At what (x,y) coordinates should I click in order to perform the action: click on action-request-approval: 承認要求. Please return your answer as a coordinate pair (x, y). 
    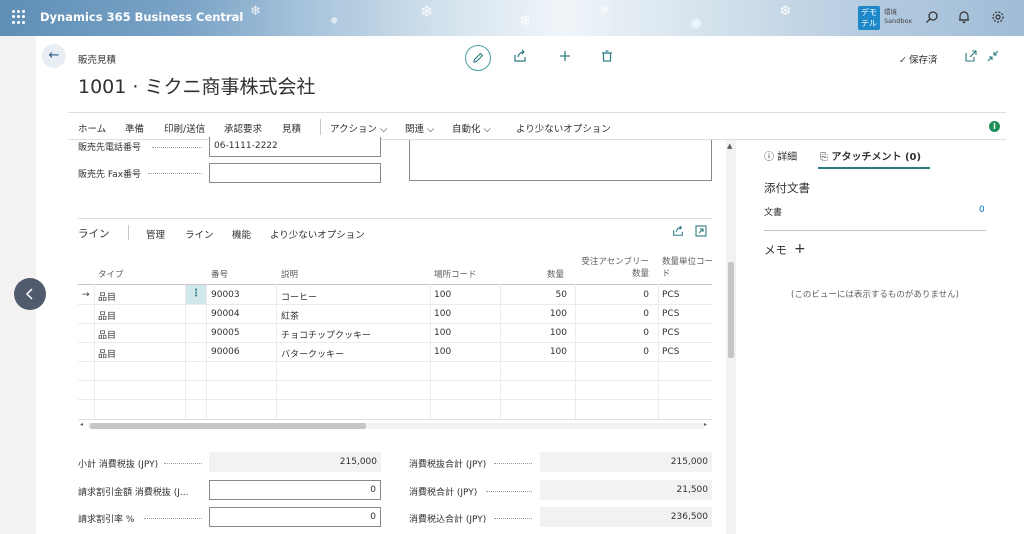
    Looking at the image, I should click on (243, 128).